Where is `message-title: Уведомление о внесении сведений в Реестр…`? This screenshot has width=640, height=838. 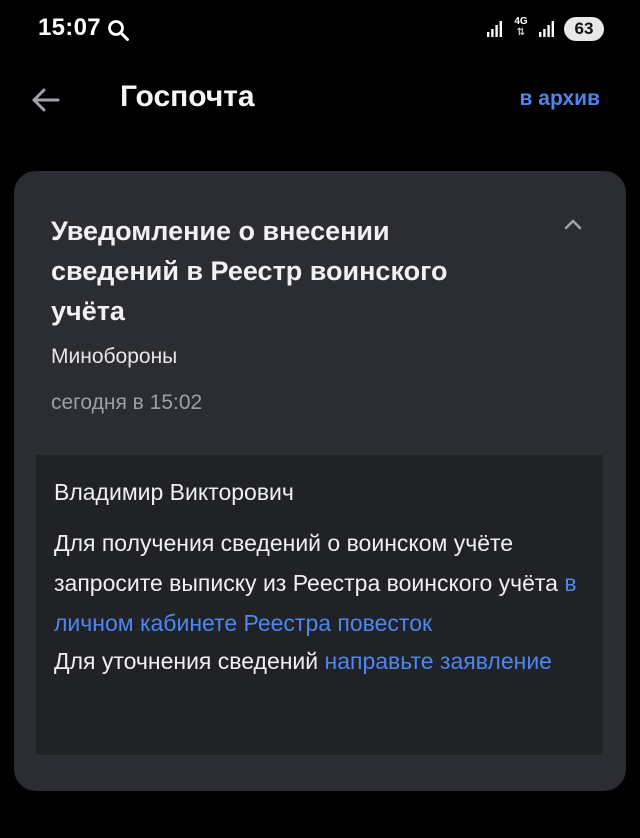 message-title: Уведомление о внесении сведений в Реестр… is located at coordinates (249, 271).